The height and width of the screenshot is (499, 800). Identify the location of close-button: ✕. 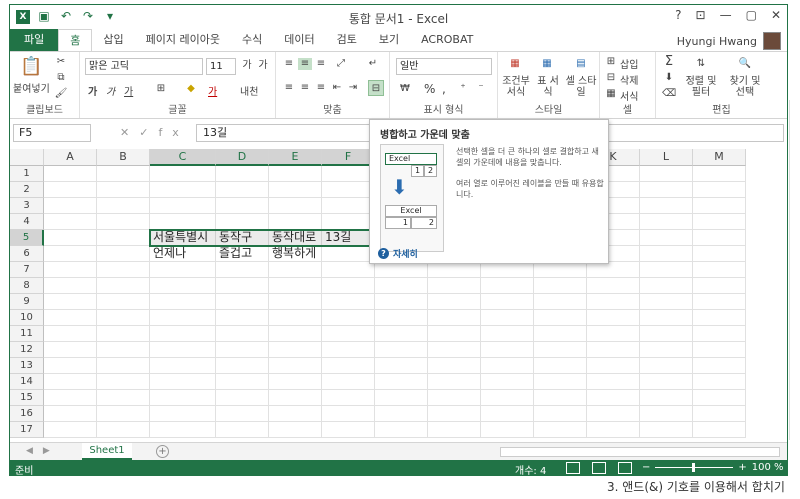
(776, 15).